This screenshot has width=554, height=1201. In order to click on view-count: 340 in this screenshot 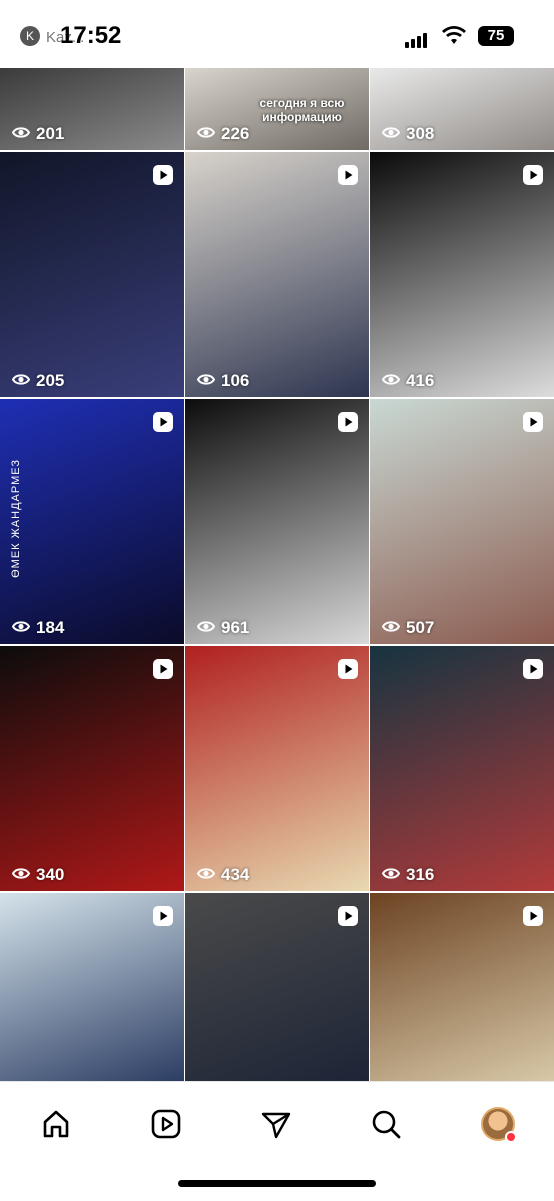, I will do `click(38, 875)`.